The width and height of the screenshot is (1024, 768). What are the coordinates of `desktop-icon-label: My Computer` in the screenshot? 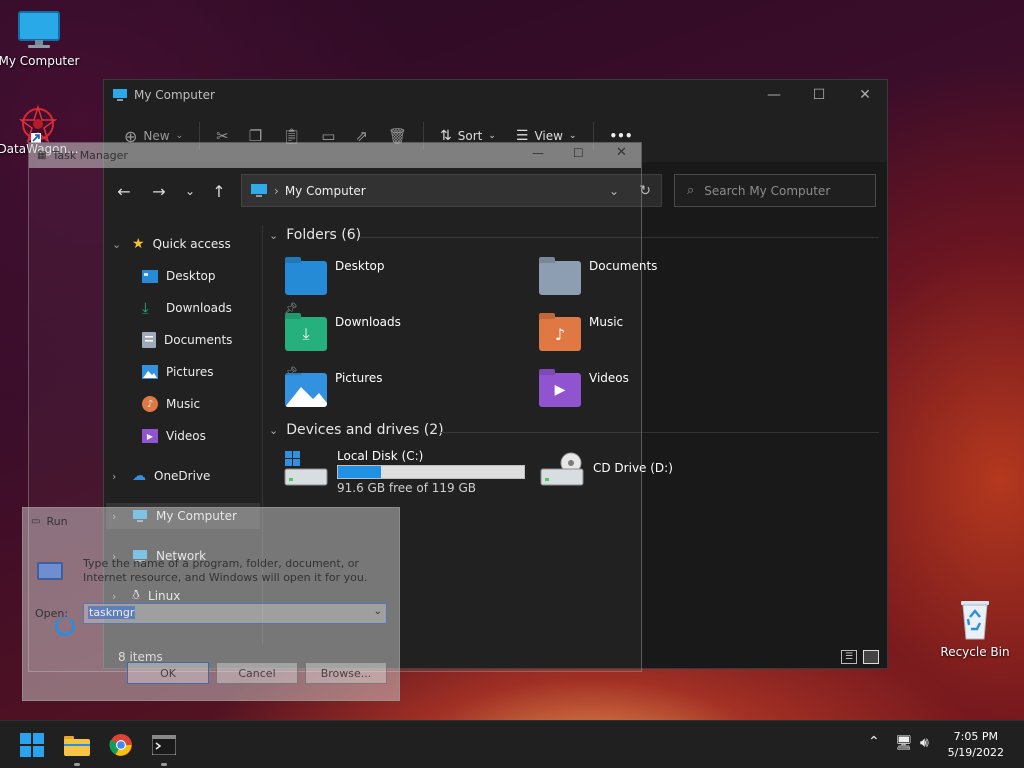 It's located at (40, 61).